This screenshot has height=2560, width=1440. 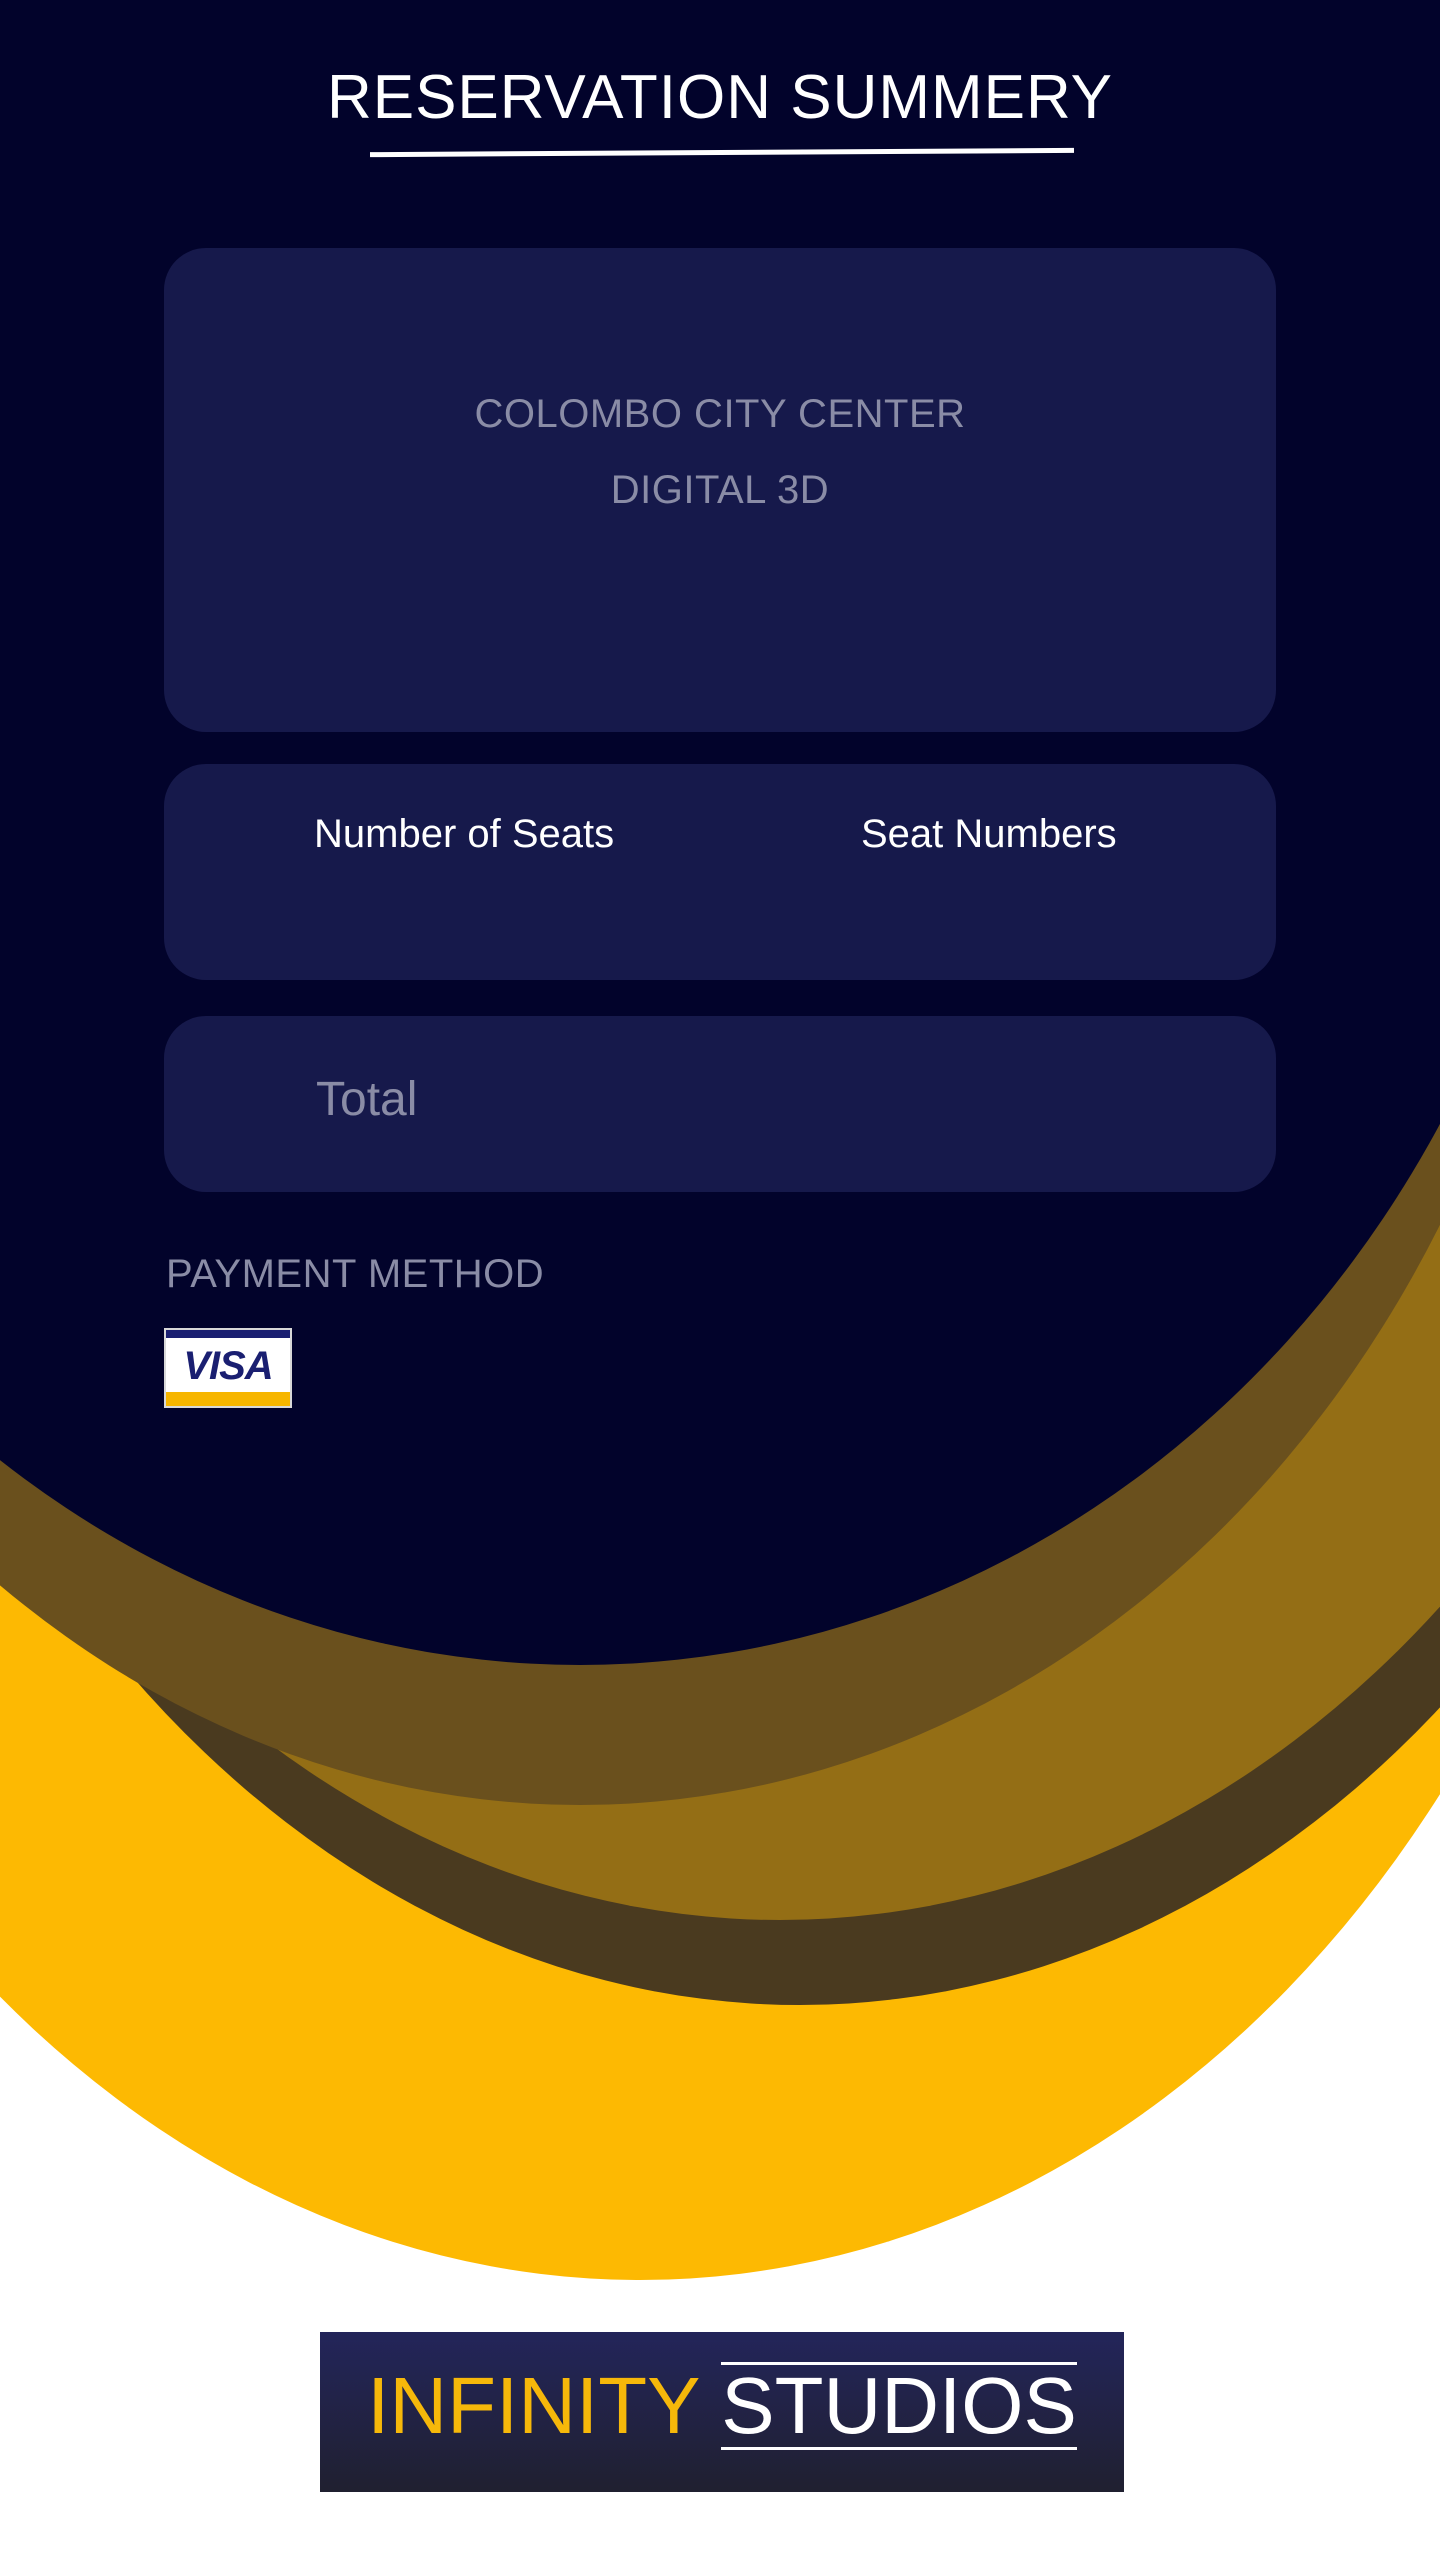 I want to click on seat-numbers-label: Seat Numbers, so click(x=989, y=834).